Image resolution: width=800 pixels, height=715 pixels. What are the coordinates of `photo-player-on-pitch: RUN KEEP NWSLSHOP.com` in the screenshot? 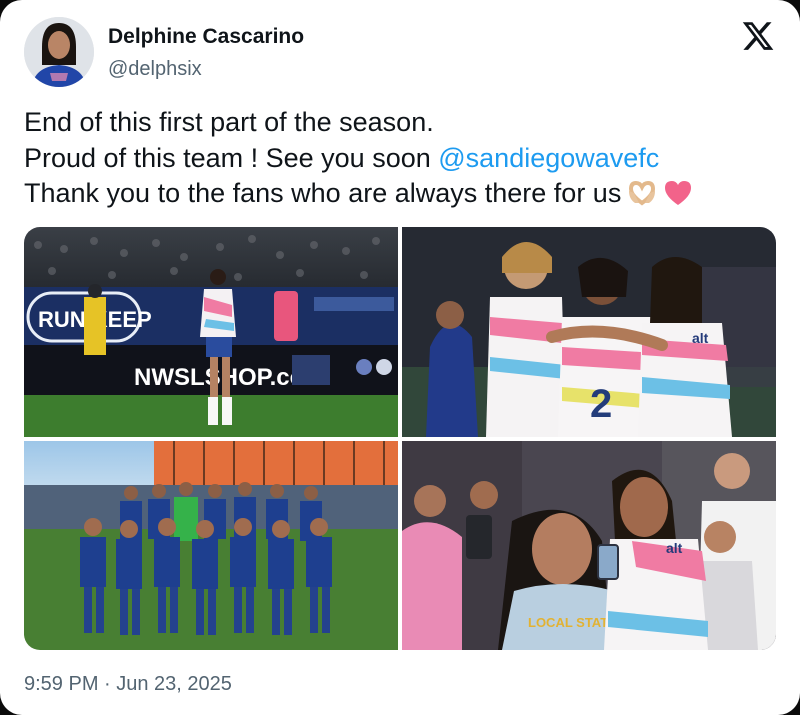 It's located at (211, 332).